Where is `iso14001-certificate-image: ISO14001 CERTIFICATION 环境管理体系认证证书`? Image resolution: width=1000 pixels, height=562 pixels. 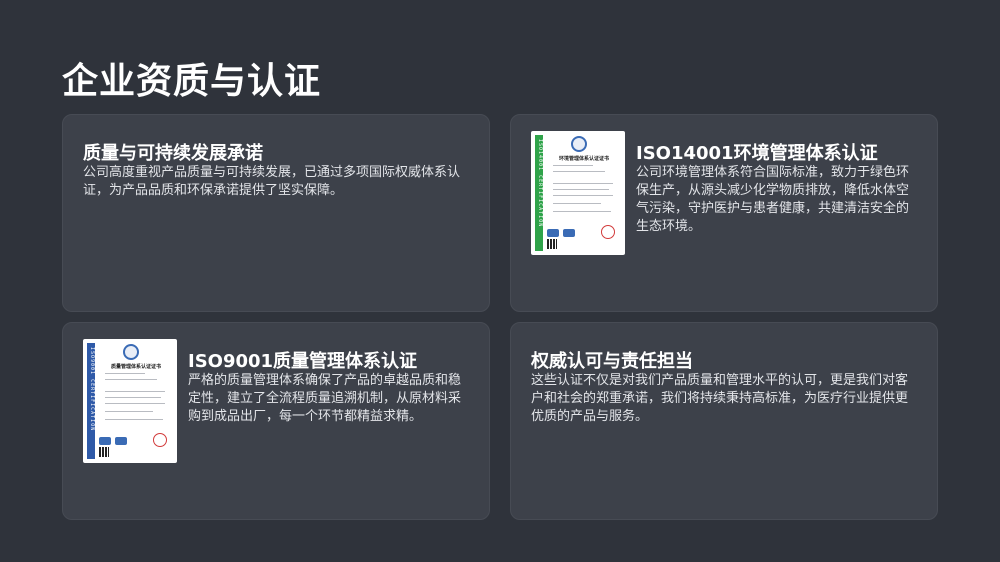 iso14001-certificate-image: ISO14001 CERTIFICATION 环境管理体系认证证书 is located at coordinates (578, 193).